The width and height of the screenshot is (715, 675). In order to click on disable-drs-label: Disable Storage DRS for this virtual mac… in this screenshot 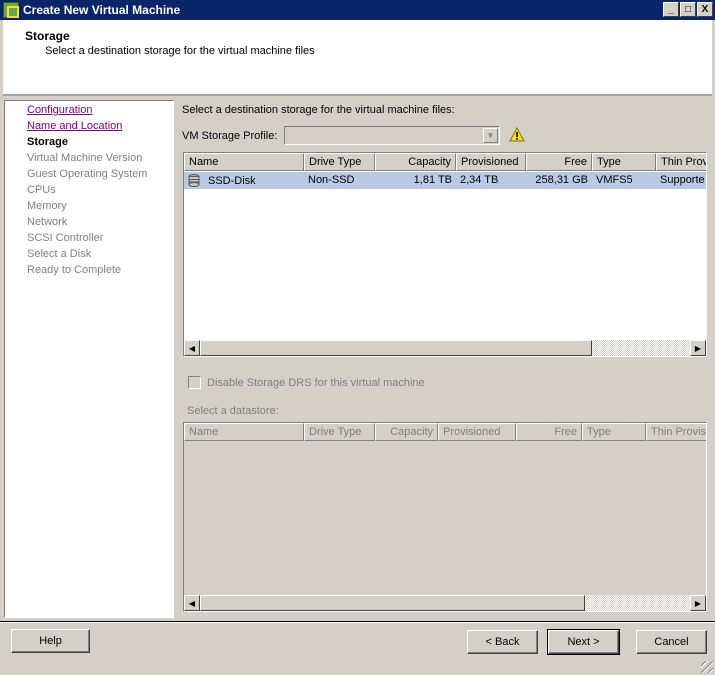, I will do `click(316, 383)`.